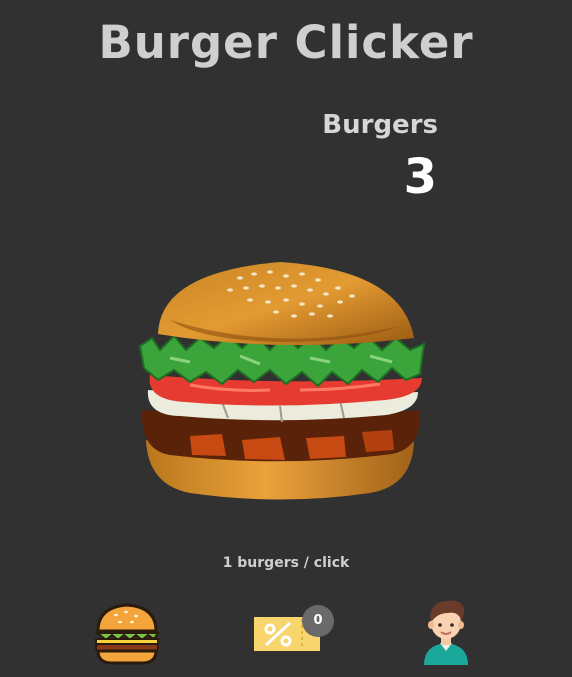 The image size is (572, 677). What do you see at coordinates (286, 636) in the screenshot?
I see `bottom-nav` at bounding box center [286, 636].